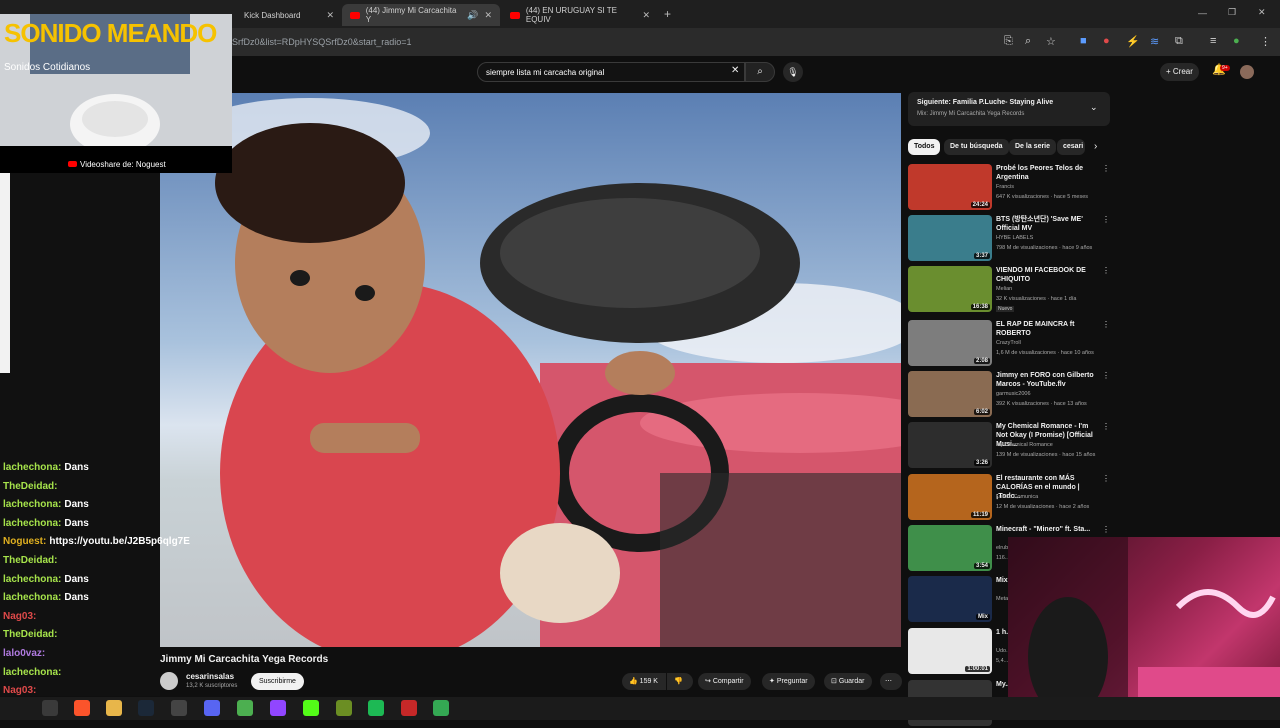 Image resolution: width=1280 pixels, height=728 pixels. Describe the element at coordinates (210, 676) in the screenshot. I see `channel-name: cesarinsalas` at that location.